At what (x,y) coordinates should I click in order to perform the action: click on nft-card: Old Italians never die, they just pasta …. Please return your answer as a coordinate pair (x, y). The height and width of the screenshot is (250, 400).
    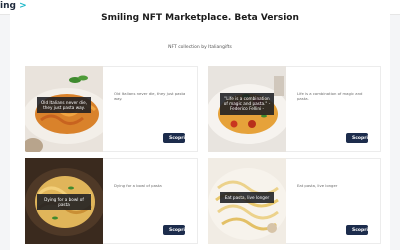
    Looking at the image, I should click on (111, 109).